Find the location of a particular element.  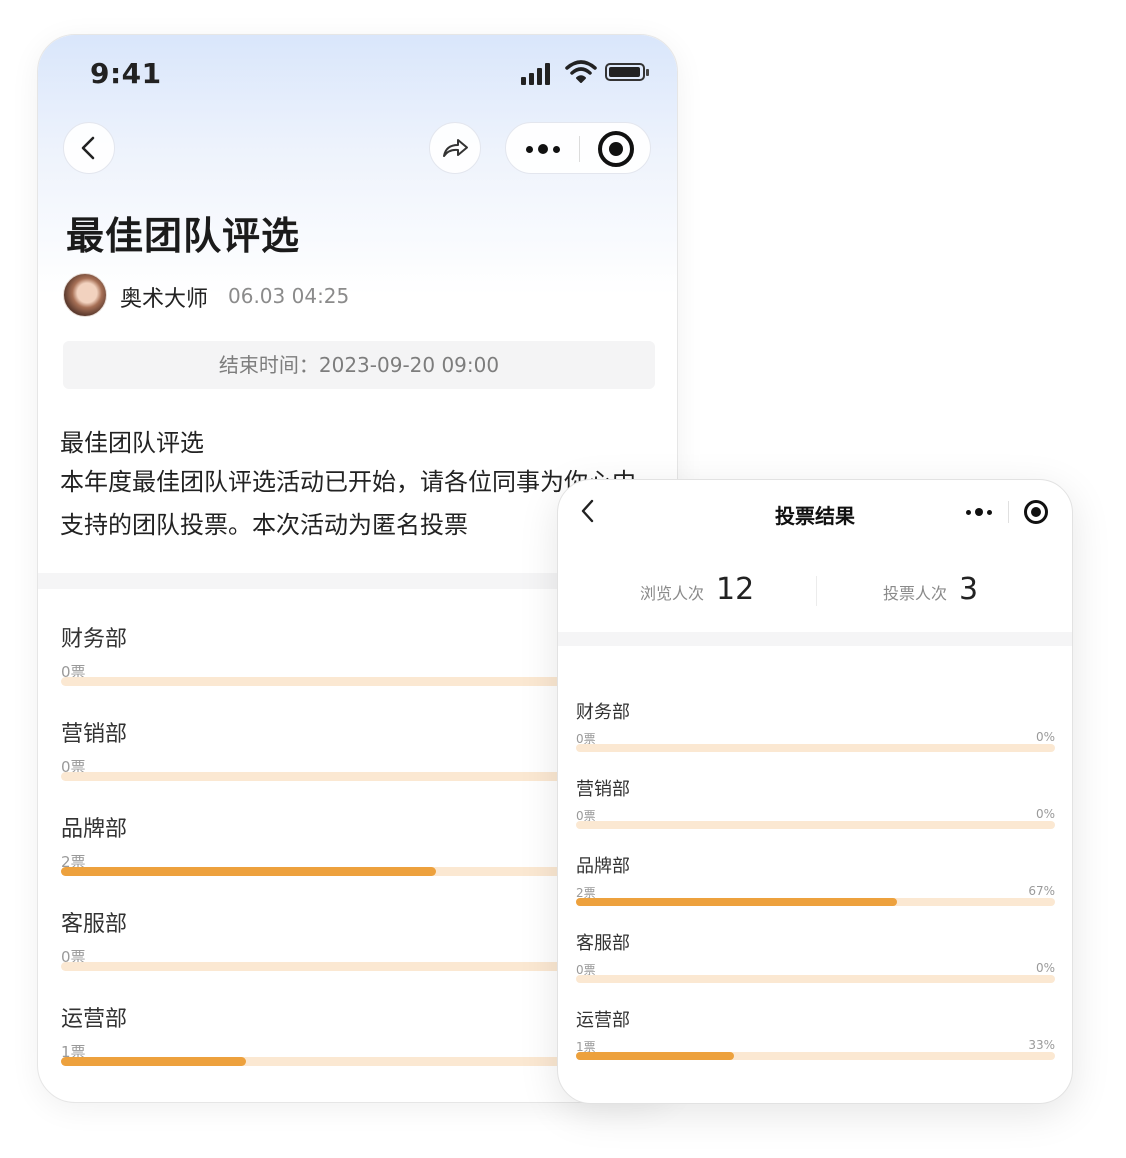

views-stat: 浏览人次 12 is located at coordinates (697, 589).